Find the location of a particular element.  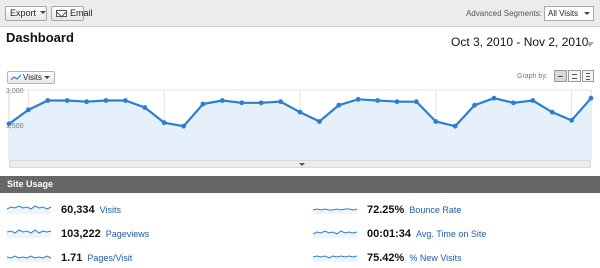

stat-value: 00:01:34 Avg. Time on Site is located at coordinates (427, 234).